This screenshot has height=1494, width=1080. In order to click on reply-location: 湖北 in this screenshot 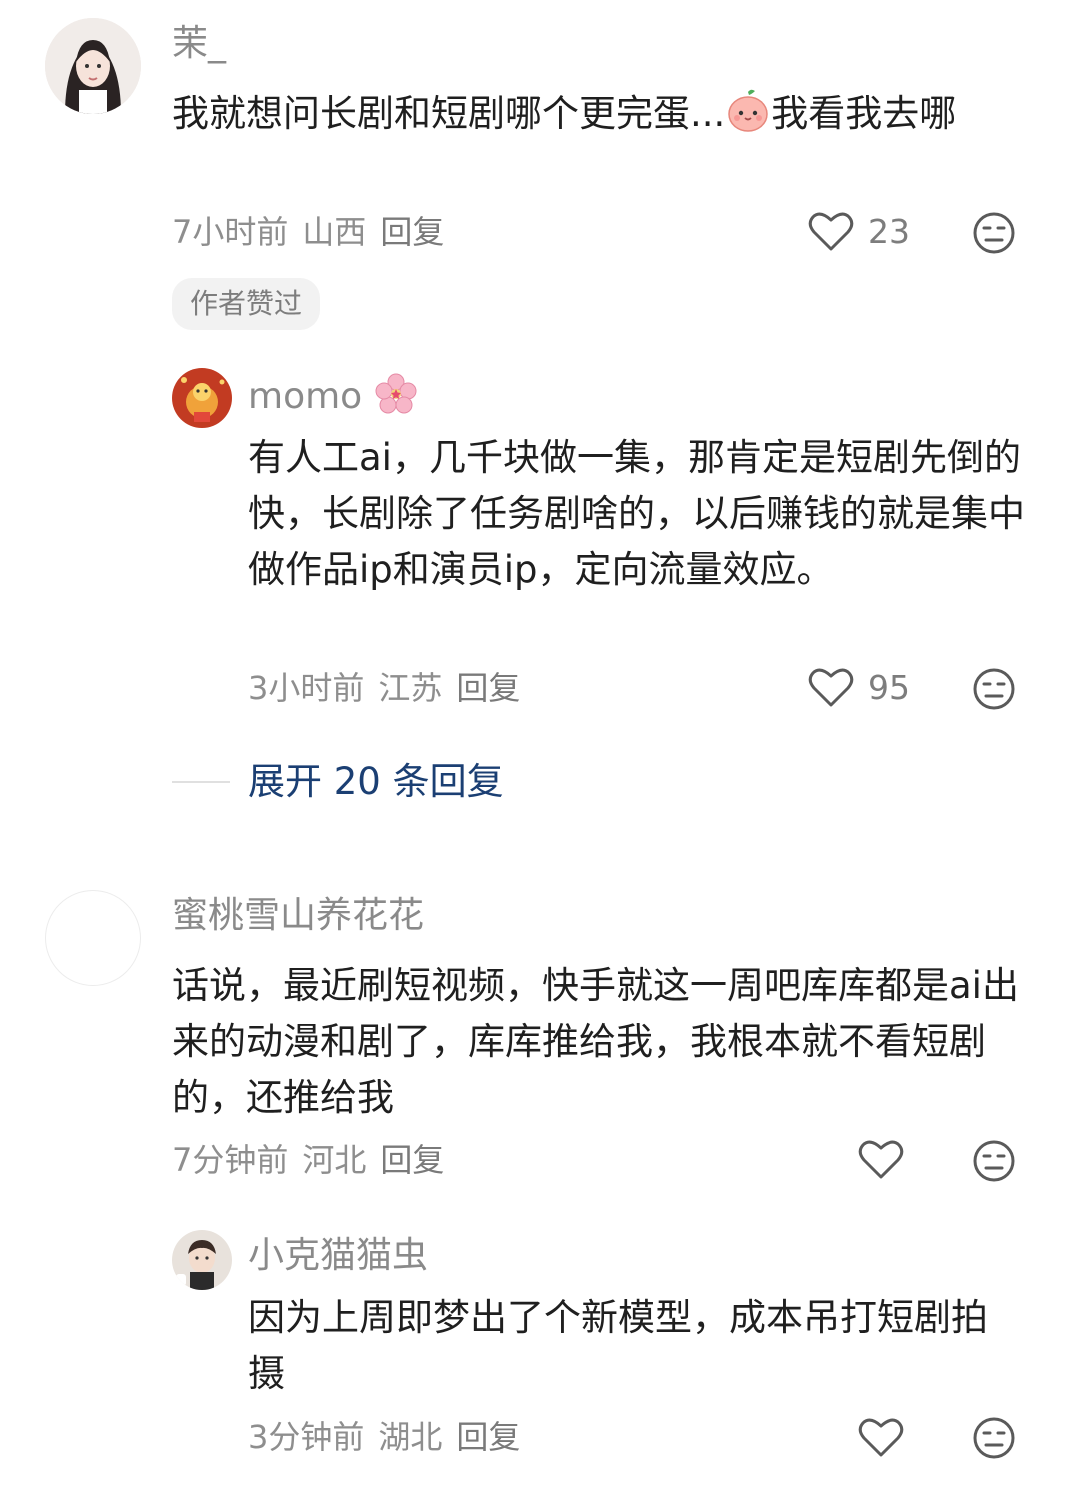, I will do `click(410, 1437)`.